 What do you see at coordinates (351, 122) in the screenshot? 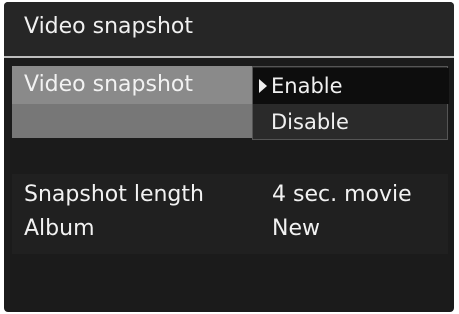
I see `option-disable: Disable` at bounding box center [351, 122].